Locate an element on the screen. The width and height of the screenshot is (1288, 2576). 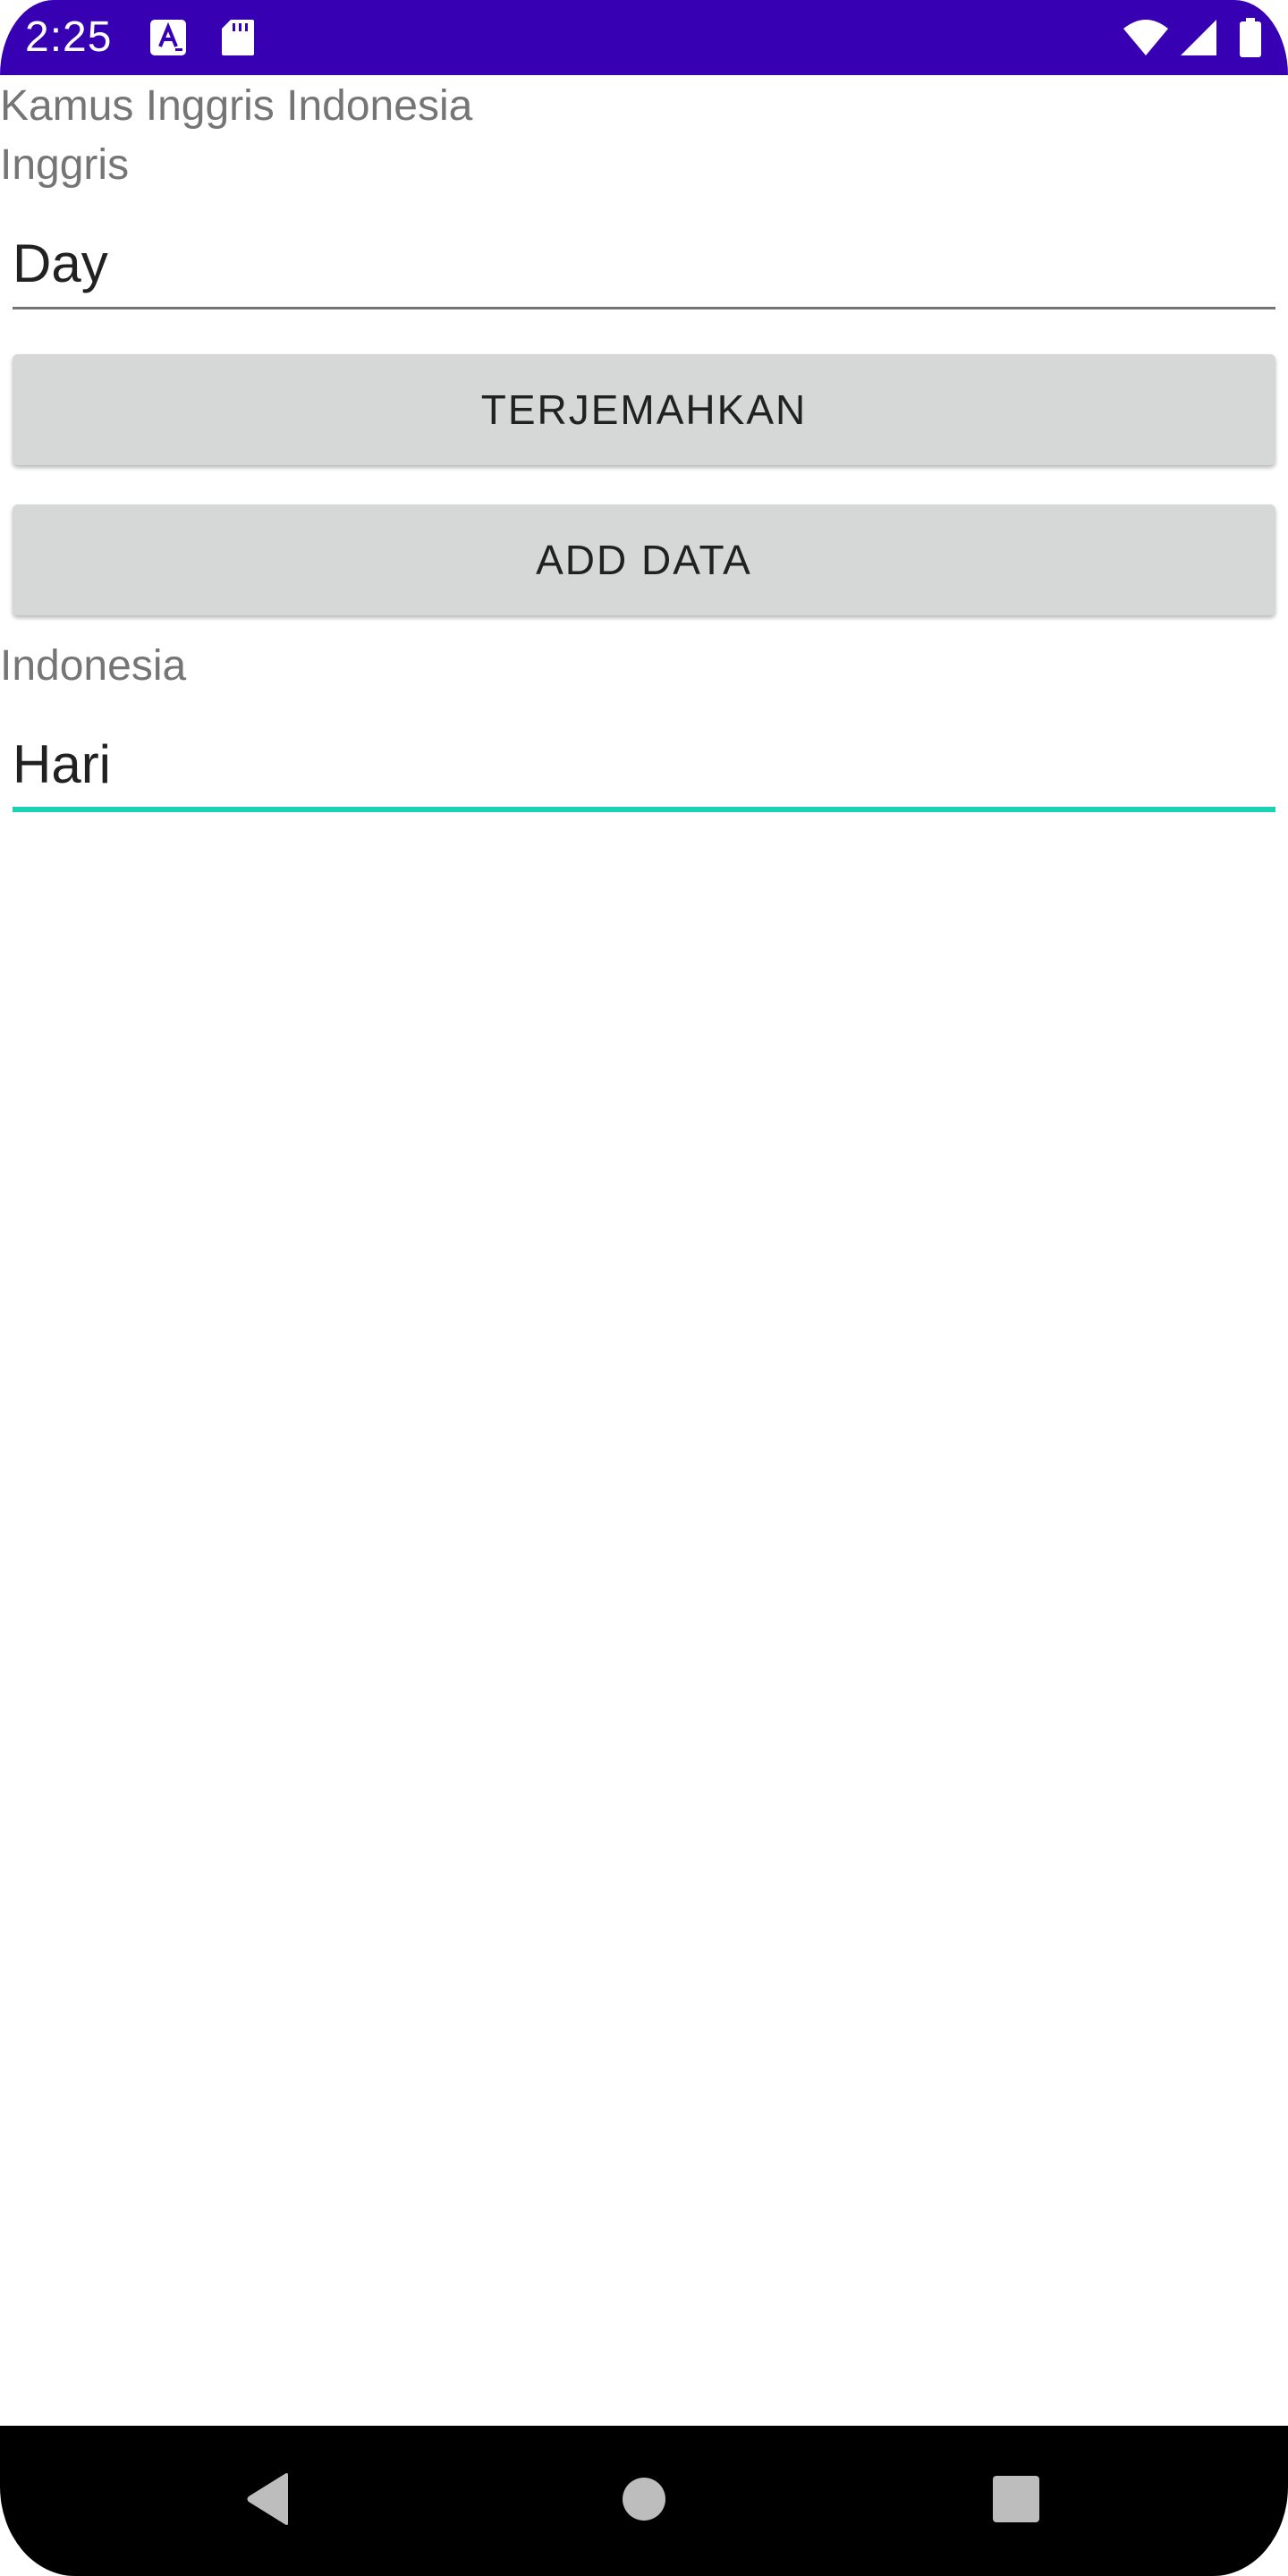
wifi-icon is located at coordinates (1146, 37).